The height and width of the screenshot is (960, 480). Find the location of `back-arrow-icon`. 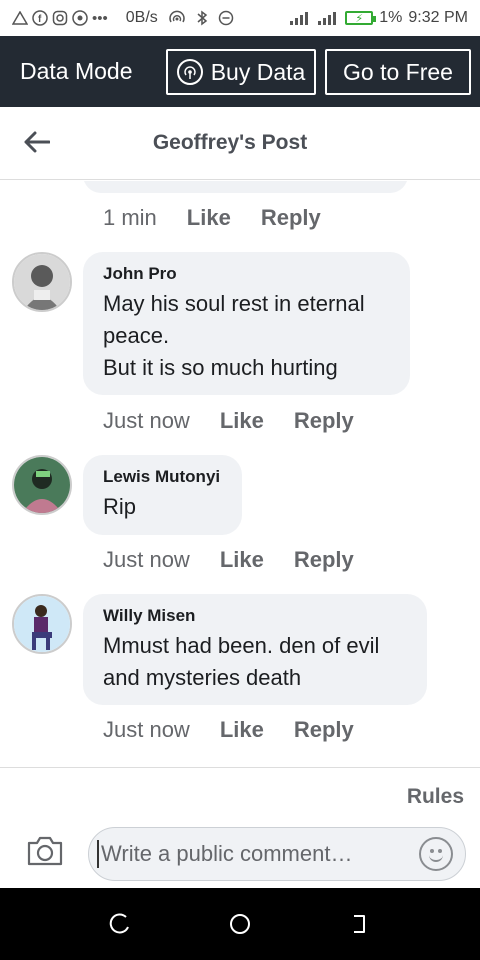

back-arrow-icon is located at coordinates (37, 142).